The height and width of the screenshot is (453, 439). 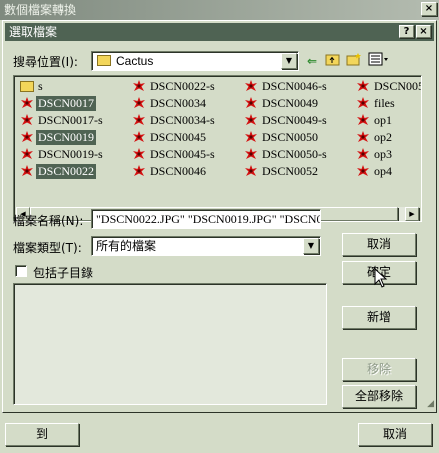 I want to click on file-item: DSCN0050, so click(x=297, y=137).